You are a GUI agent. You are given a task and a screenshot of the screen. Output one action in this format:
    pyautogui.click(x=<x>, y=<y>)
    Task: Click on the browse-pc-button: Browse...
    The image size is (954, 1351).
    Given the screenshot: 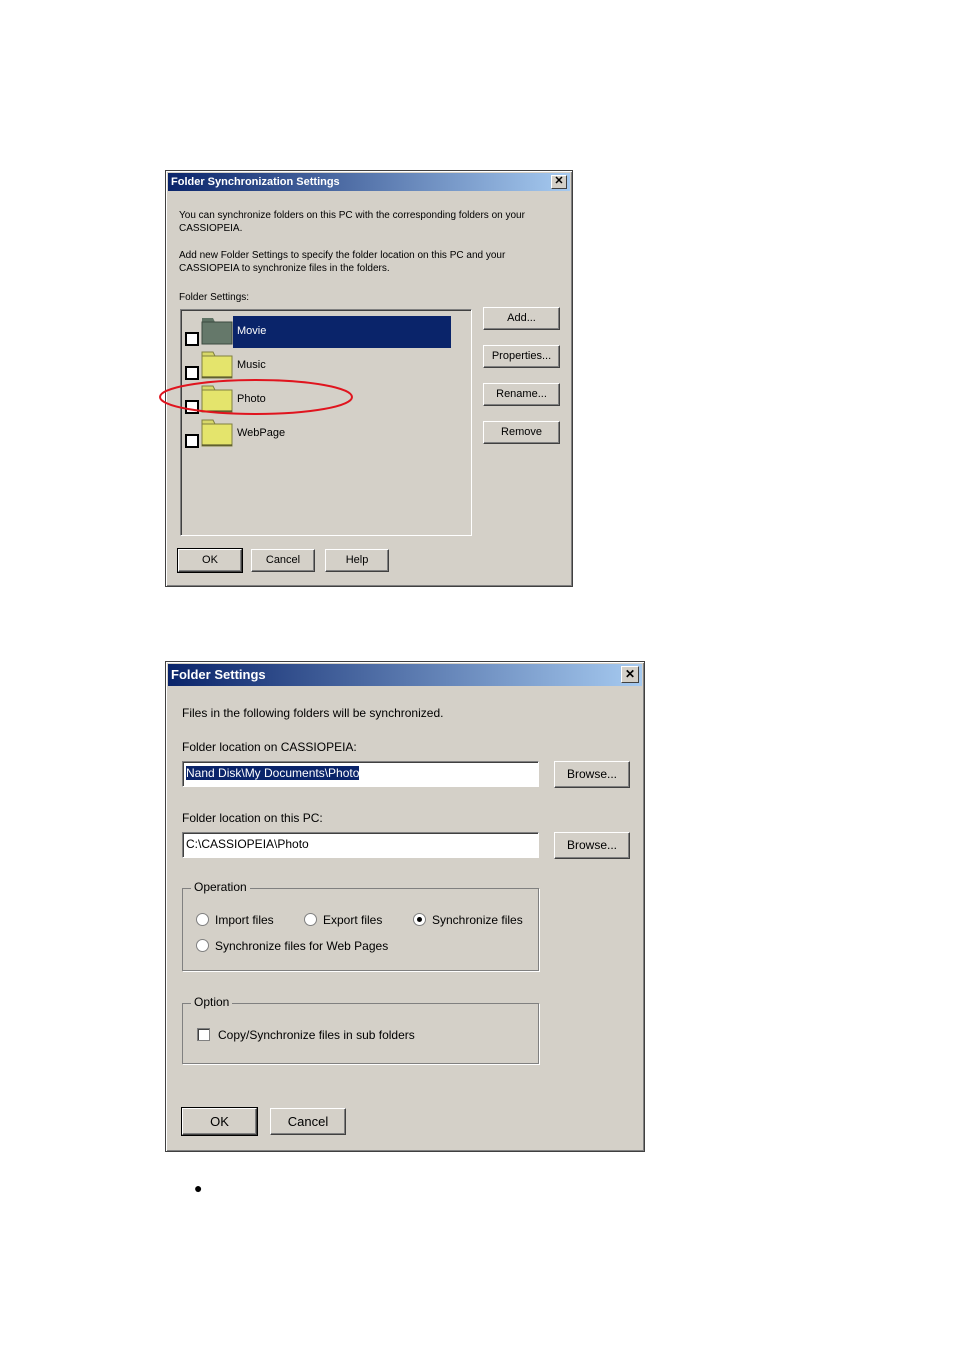 What is the action you would take?
    pyautogui.click(x=592, y=845)
    